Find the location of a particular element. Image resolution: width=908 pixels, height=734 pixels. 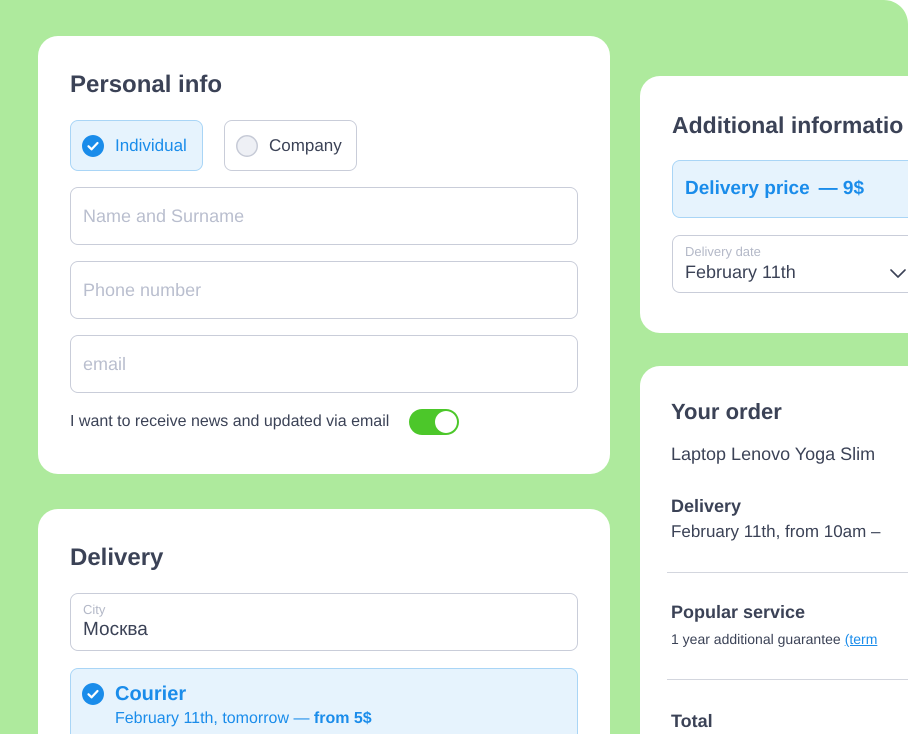

city-field: City Москва is located at coordinates (324, 622).